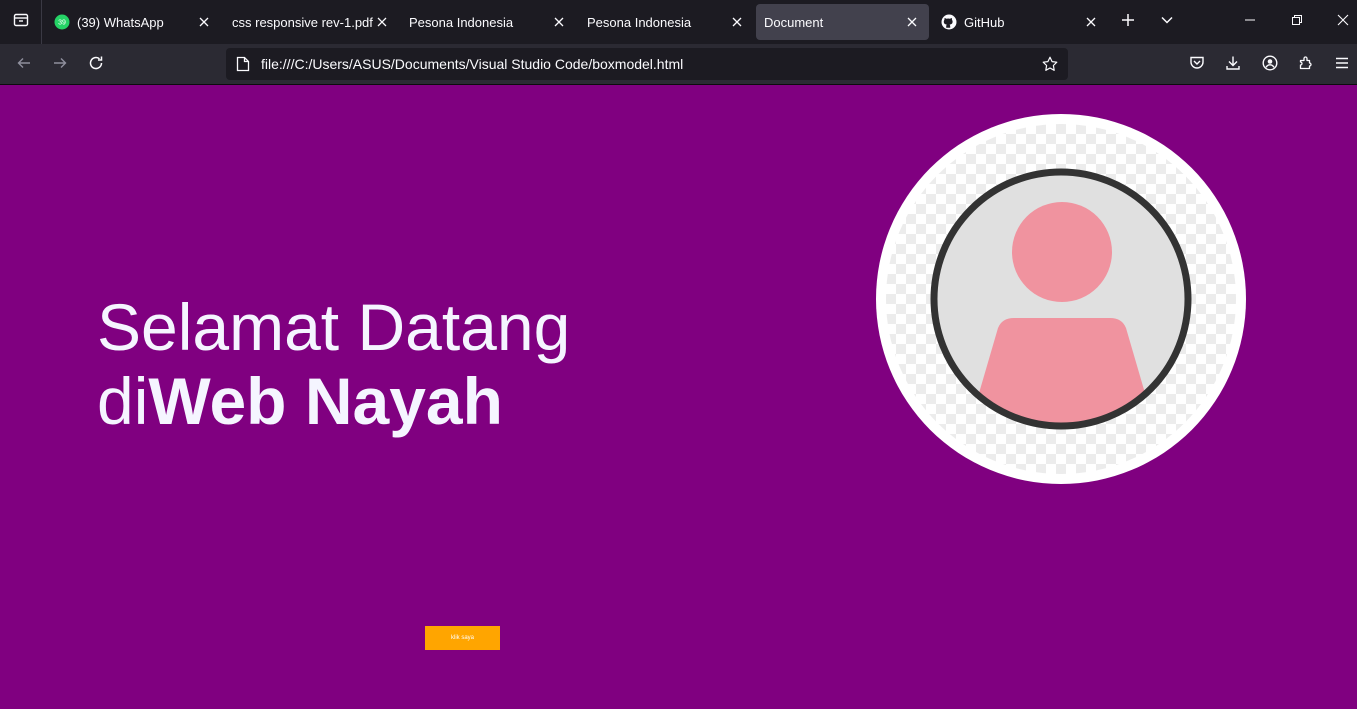 The image size is (1357, 709). I want to click on menu-button, so click(1342, 65).